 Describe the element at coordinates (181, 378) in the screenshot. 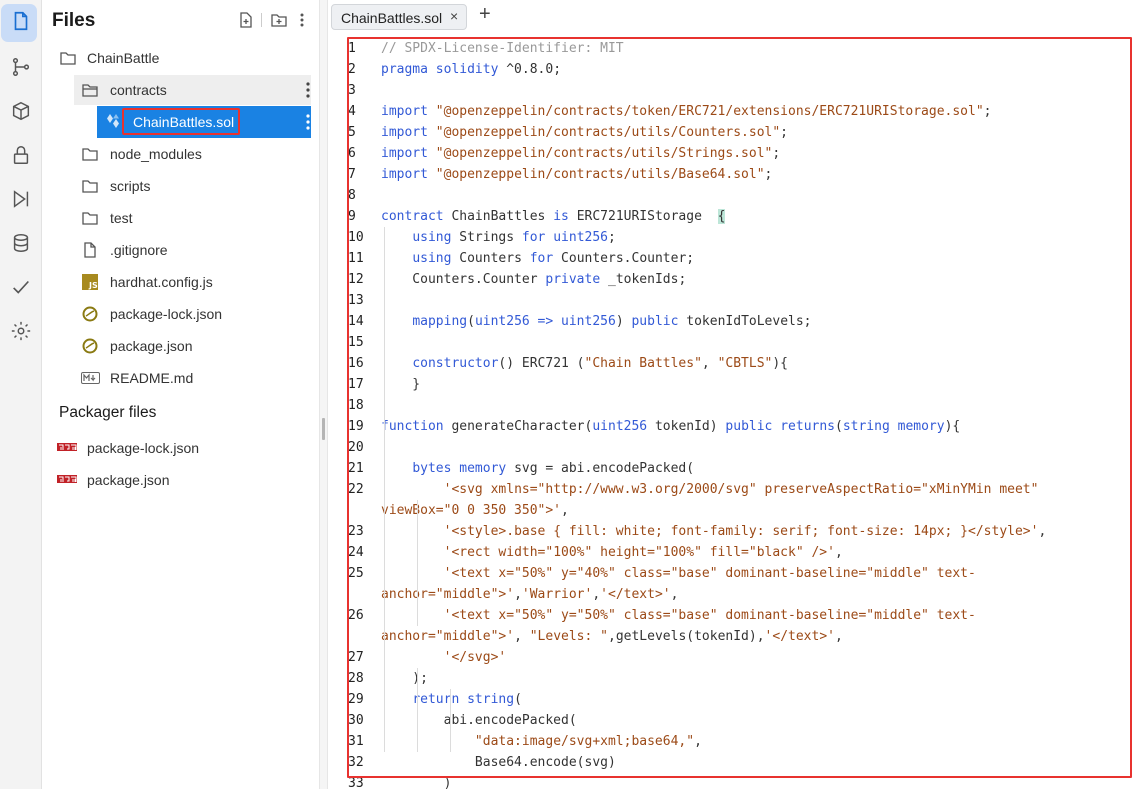

I see `tree-item-readme: README.md` at that location.